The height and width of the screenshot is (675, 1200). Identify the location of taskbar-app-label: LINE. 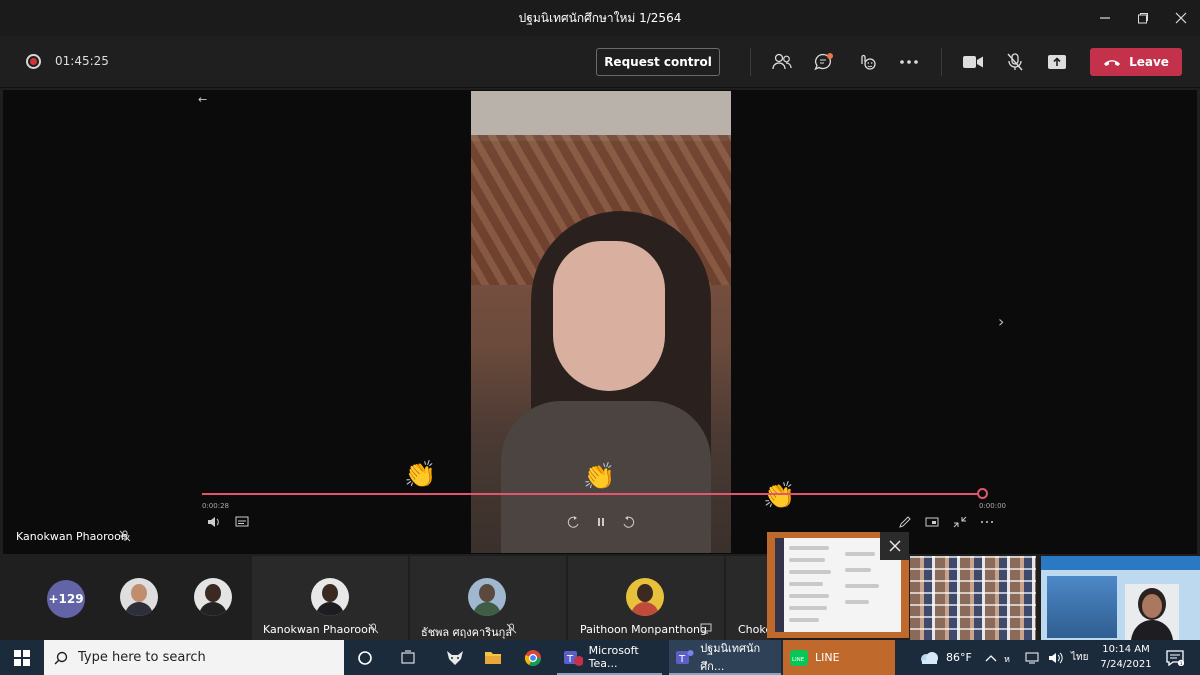
(827, 657).